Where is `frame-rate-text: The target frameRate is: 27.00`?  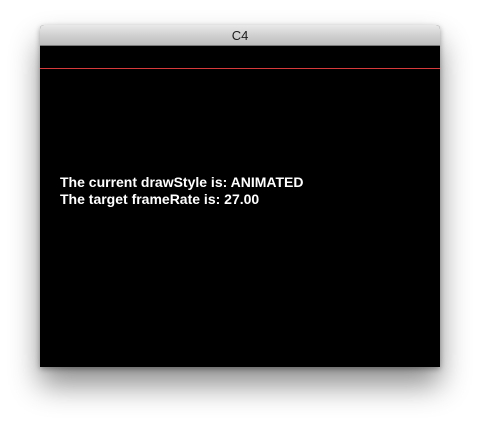
frame-rate-text: The target frameRate is: 27.00 is located at coordinates (160, 199).